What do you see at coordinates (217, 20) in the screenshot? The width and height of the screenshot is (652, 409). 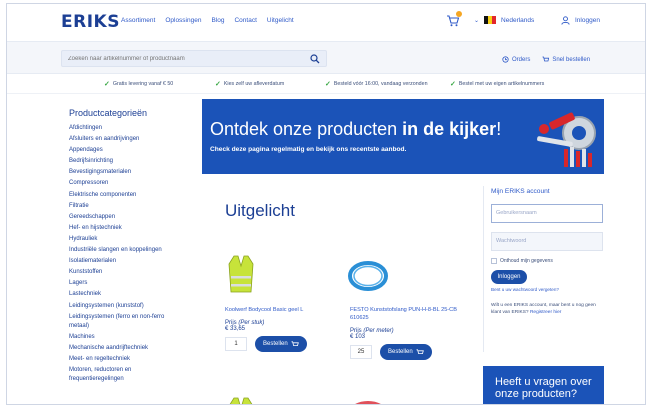 I see `nav-blog: Blog` at bounding box center [217, 20].